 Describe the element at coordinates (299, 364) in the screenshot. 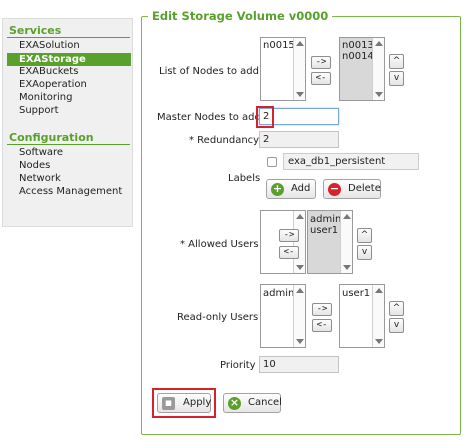

I see `priority-field: 10` at that location.